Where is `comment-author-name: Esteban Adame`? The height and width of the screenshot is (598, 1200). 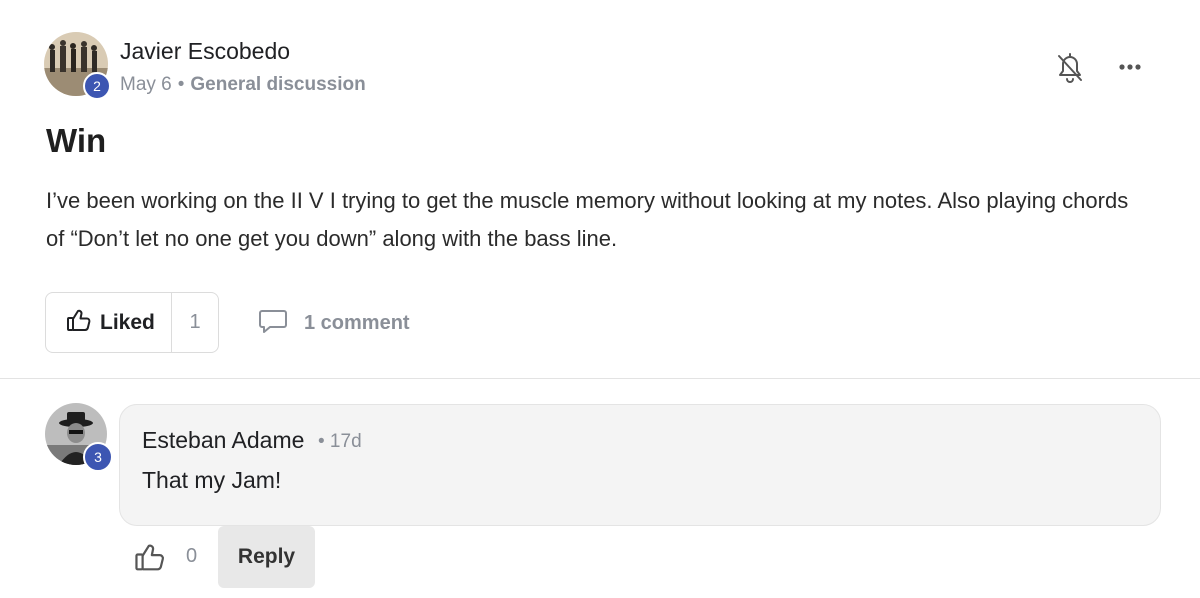
comment-author-name: Esteban Adame is located at coordinates (223, 440).